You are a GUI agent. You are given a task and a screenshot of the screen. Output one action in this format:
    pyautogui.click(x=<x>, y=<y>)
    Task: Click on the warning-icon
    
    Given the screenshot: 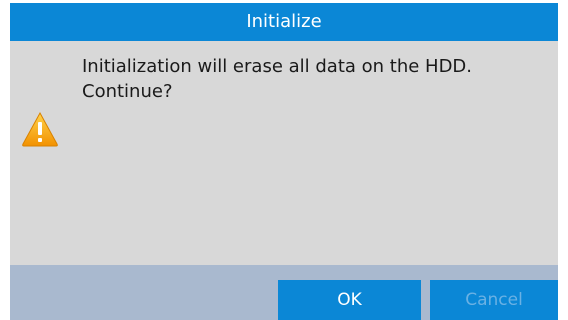 What is the action you would take?
    pyautogui.click(x=40, y=129)
    